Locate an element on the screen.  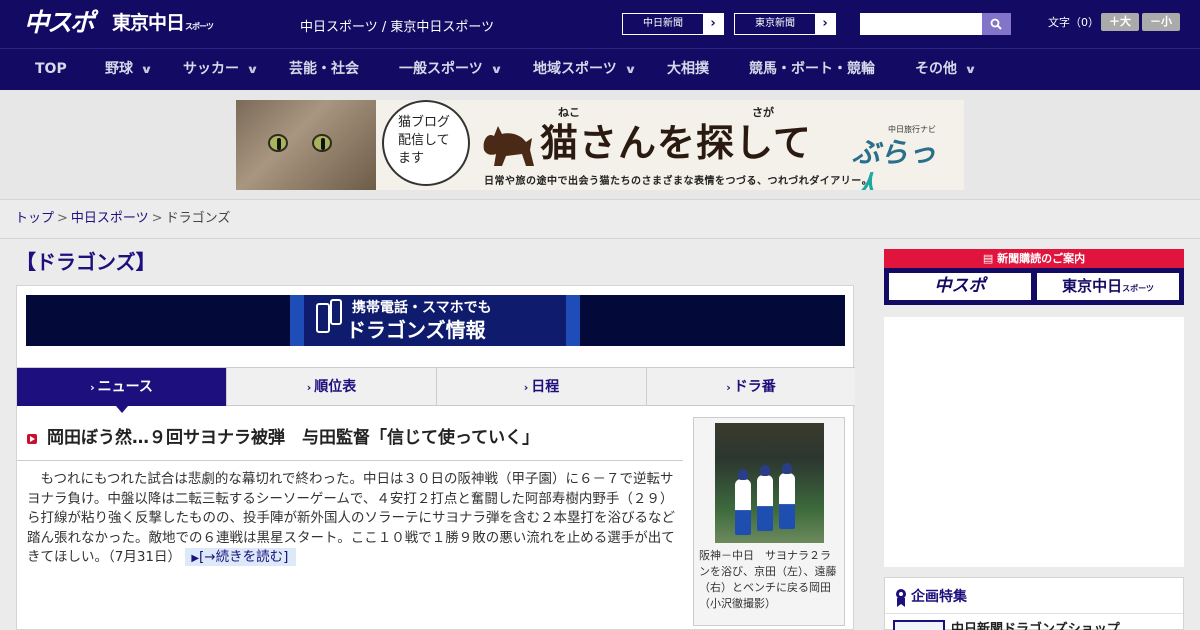
mobile-banner-inner: 携帯電話・スマホでも ドラゴンズ情報 is located at coordinates (435, 320).